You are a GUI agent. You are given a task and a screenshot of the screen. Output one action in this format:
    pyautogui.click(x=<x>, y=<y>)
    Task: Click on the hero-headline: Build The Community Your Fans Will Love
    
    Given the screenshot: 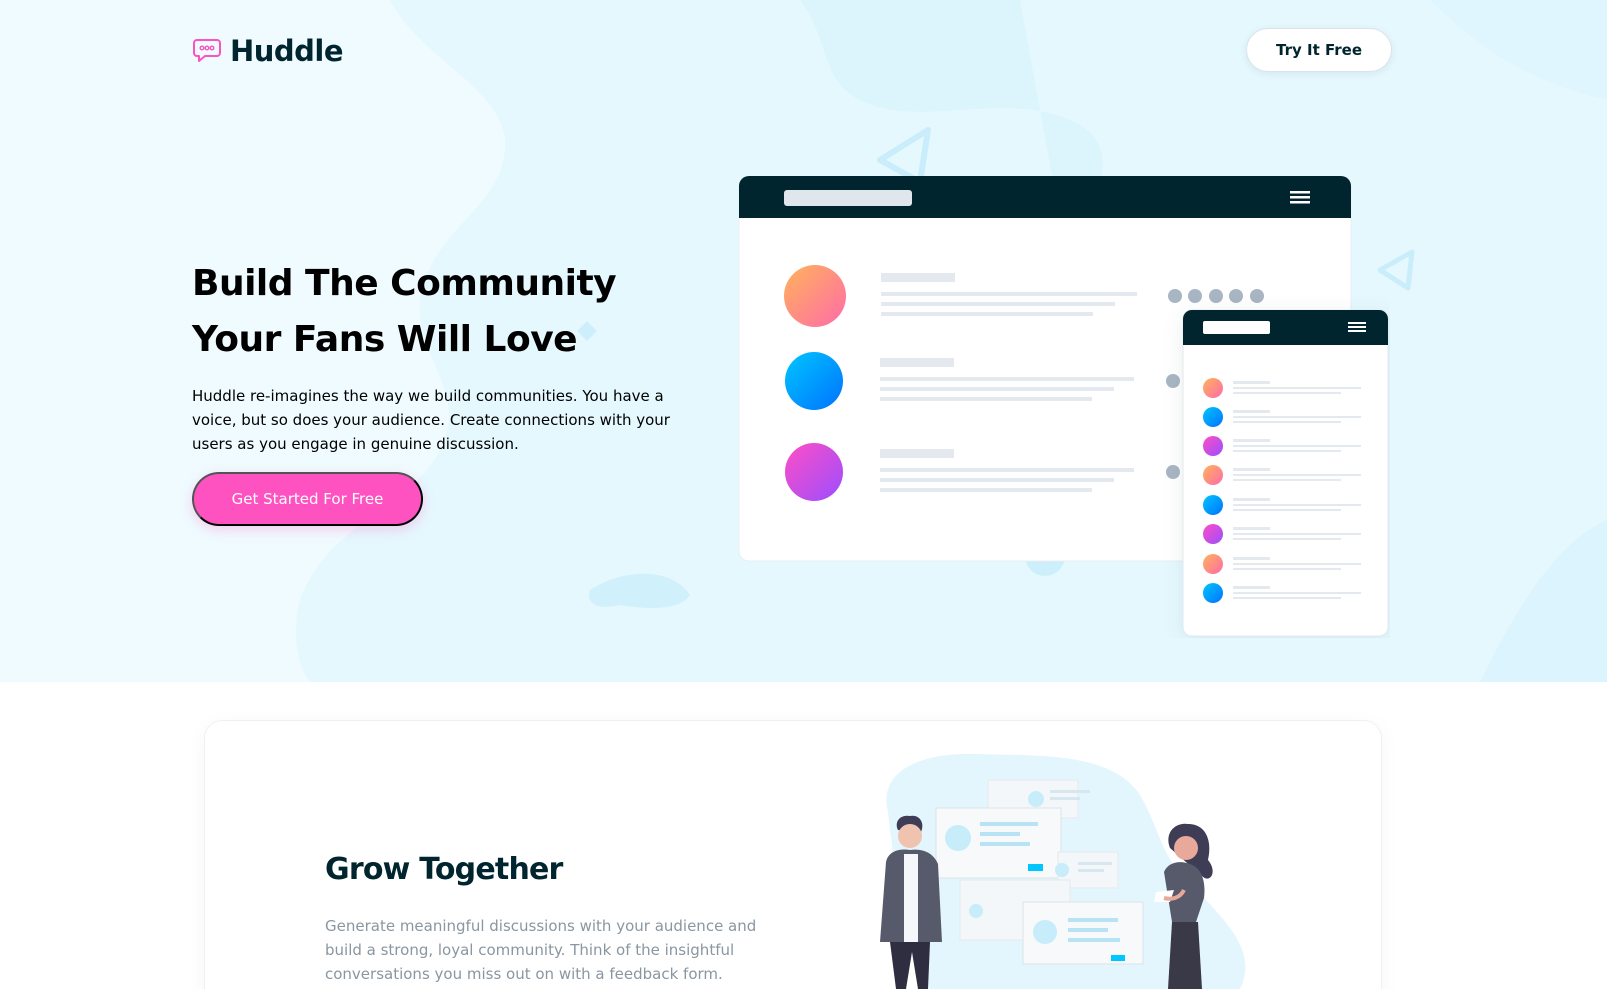 What is the action you would take?
    pyautogui.click(x=427, y=312)
    